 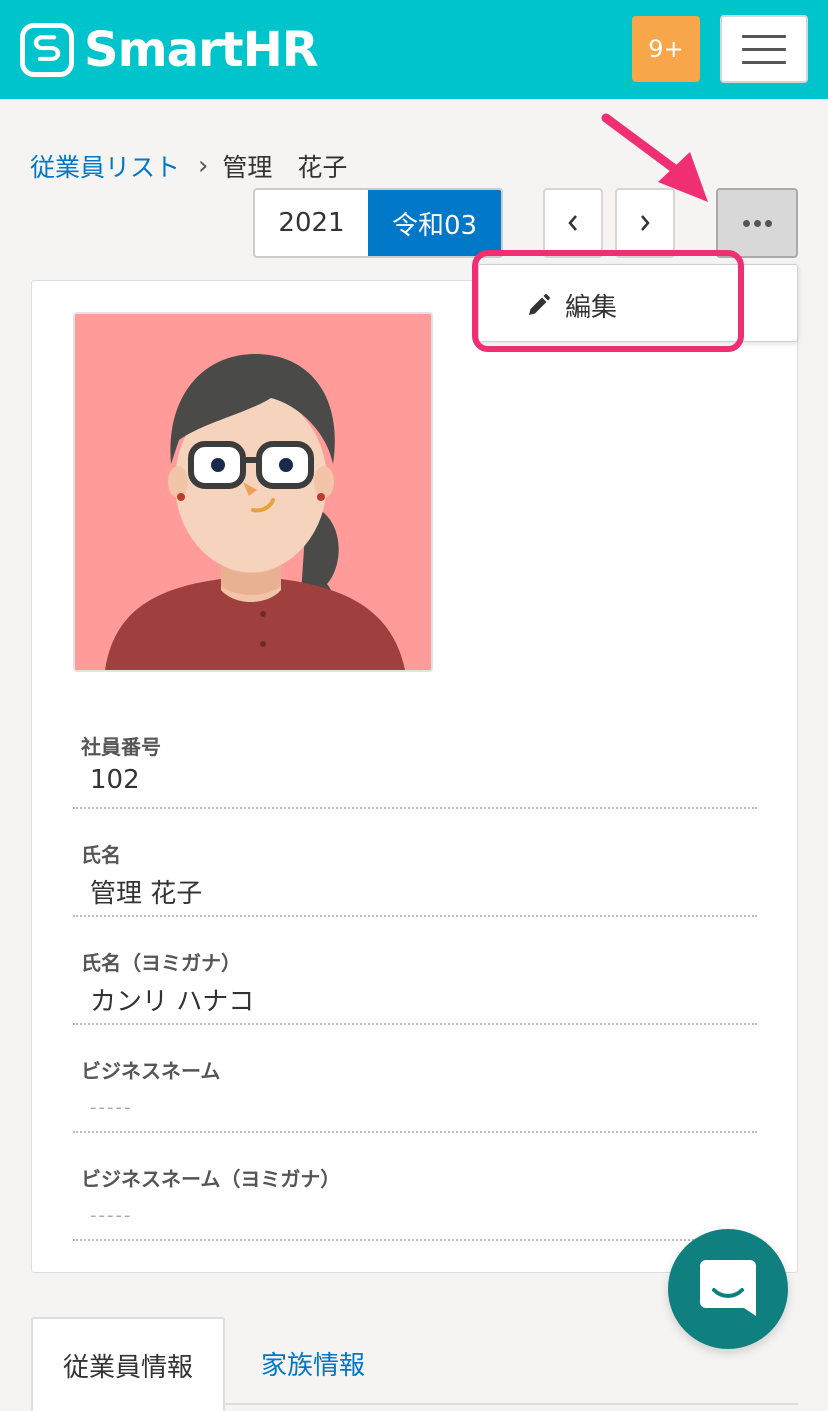 What do you see at coordinates (47, 50) in the screenshot?
I see `logo-mark-icon` at bounding box center [47, 50].